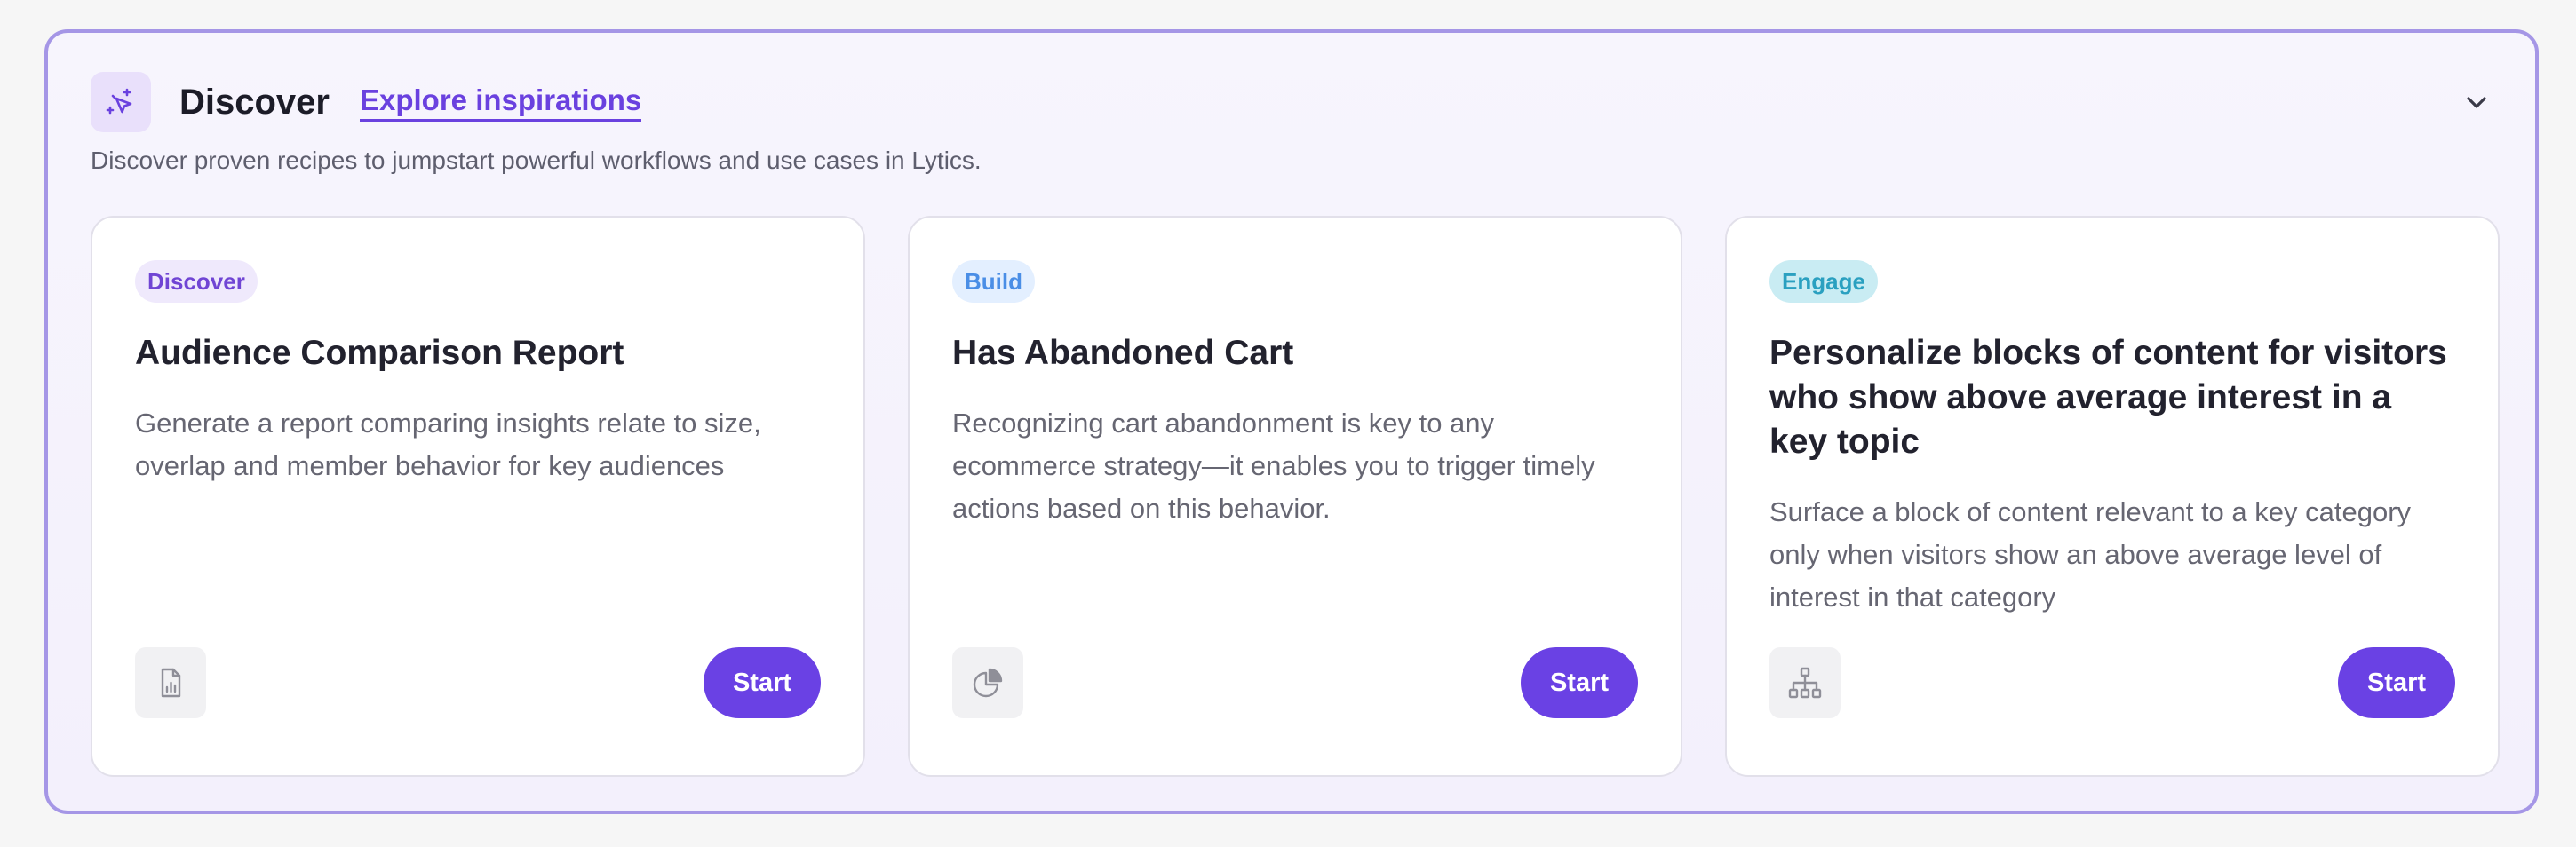 This screenshot has height=847, width=2576. Describe the element at coordinates (254, 102) in the screenshot. I see `page-title: Discover` at that location.